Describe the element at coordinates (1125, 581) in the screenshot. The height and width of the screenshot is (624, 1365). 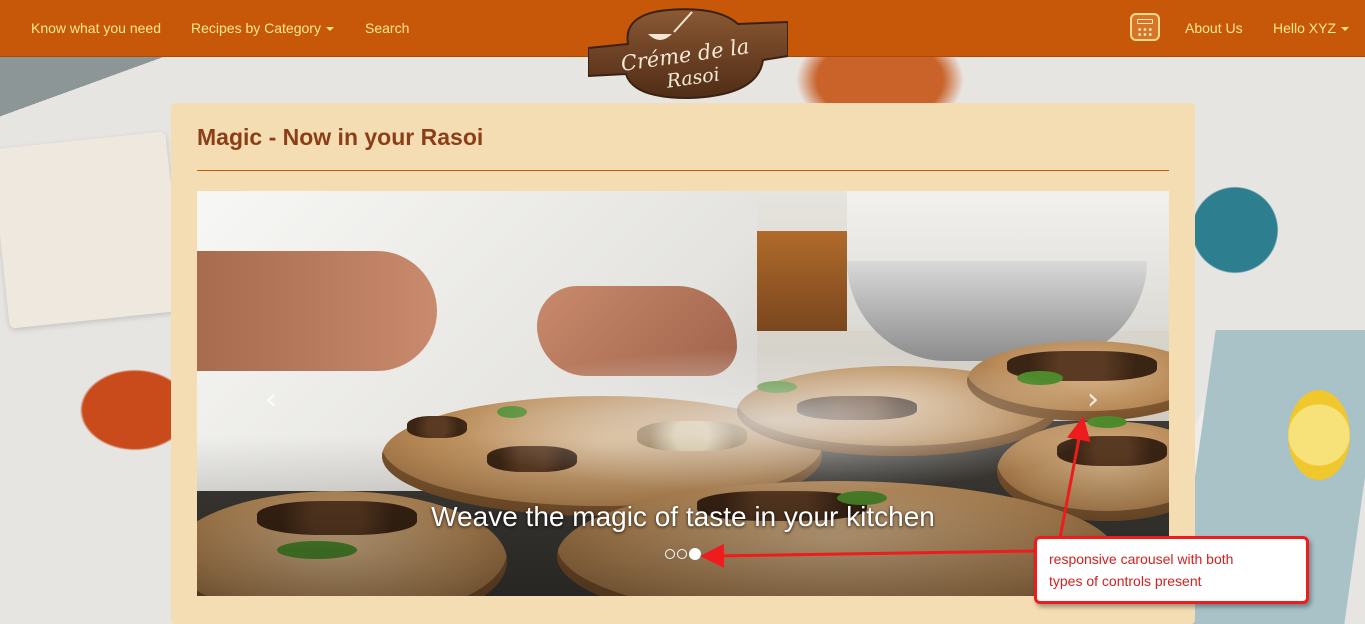
I see `annotation-line2: types of controls present` at that location.